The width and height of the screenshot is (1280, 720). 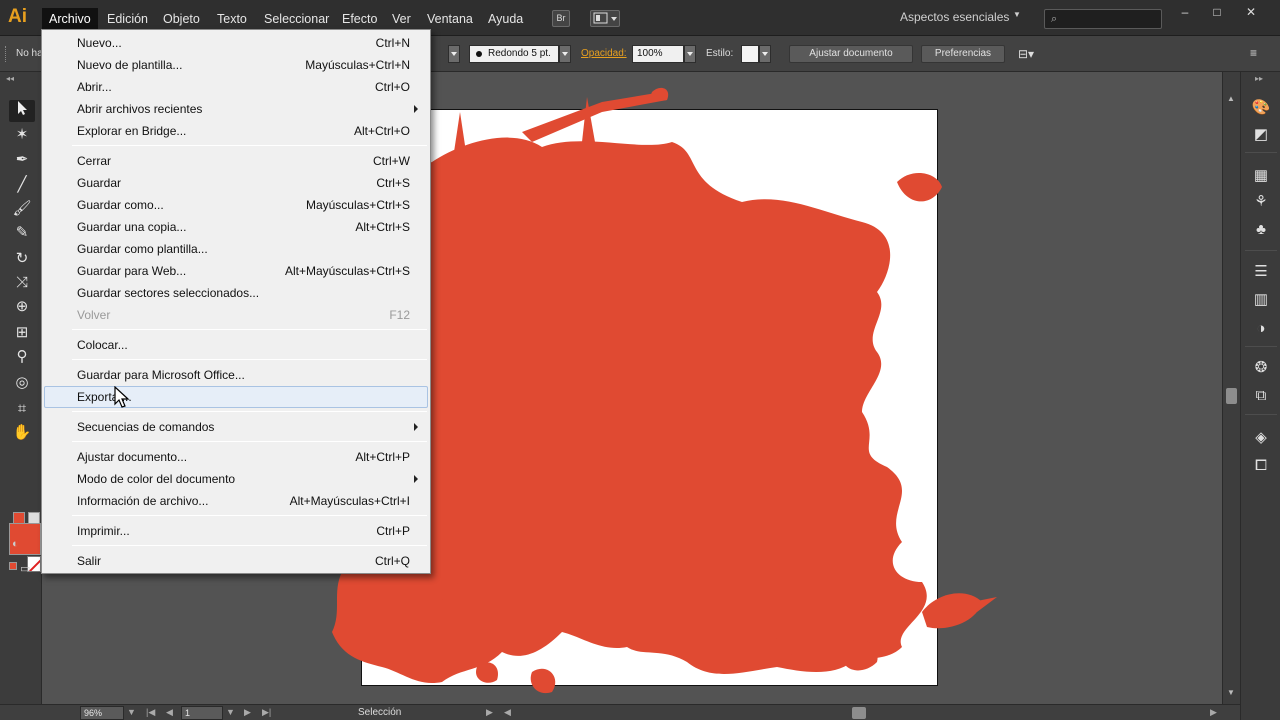 What do you see at coordinates (169, 712) in the screenshot?
I see `previous-artboard-icon: ◀` at bounding box center [169, 712].